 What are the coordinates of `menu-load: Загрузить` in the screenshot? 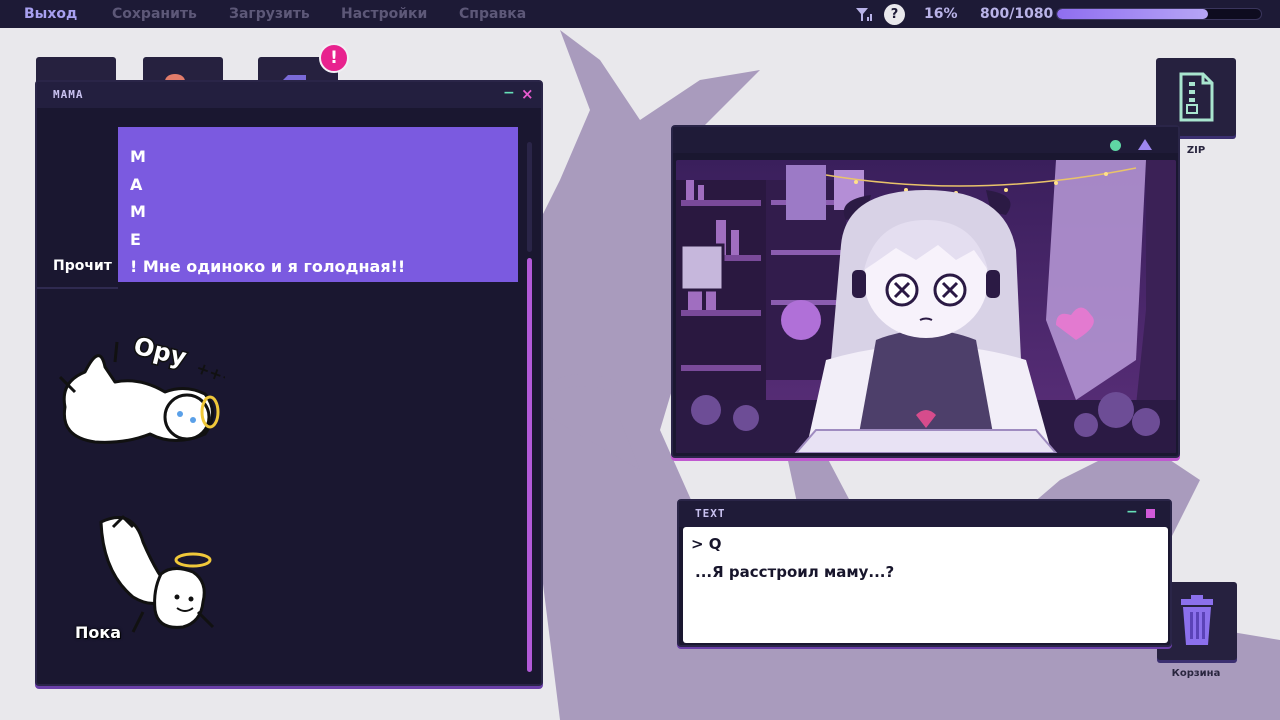 It's located at (269, 14).